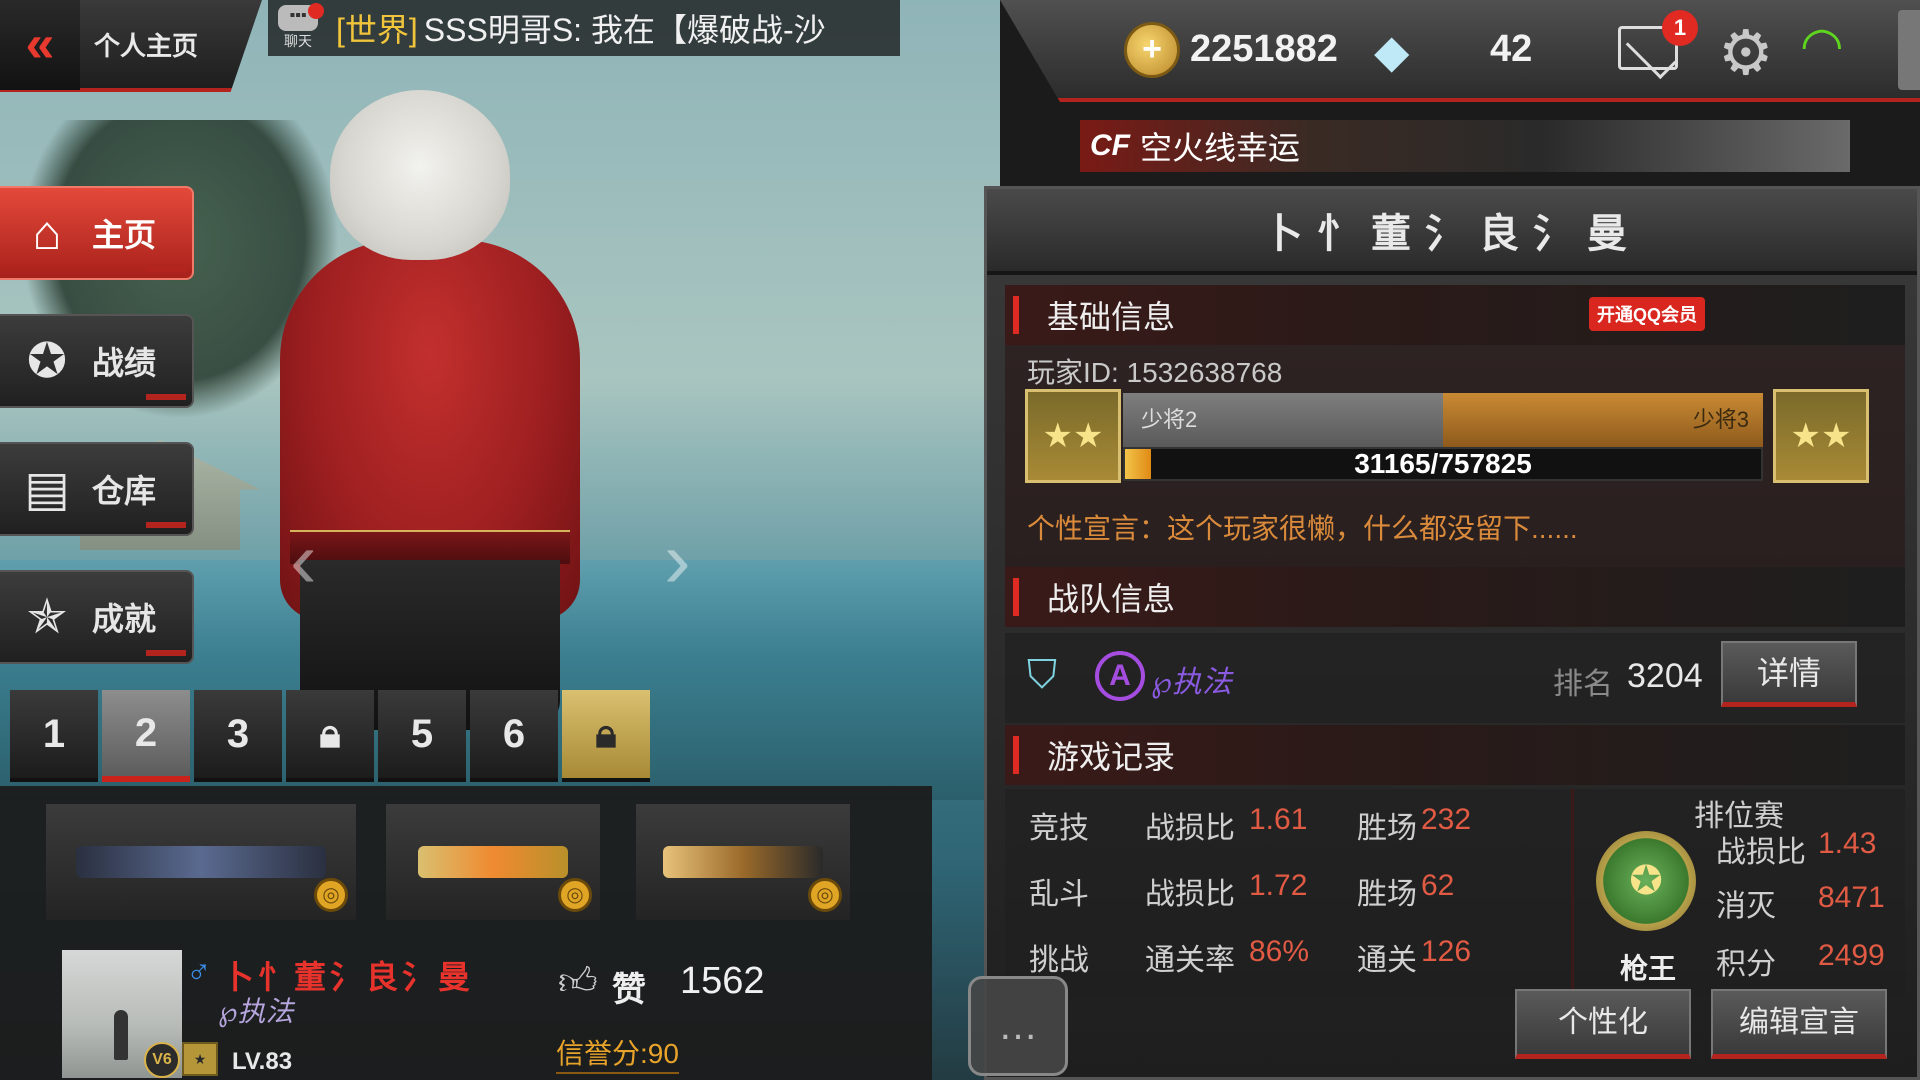  What do you see at coordinates (1847, 843) in the screenshot?
I see `ranked-value: 1.43` at bounding box center [1847, 843].